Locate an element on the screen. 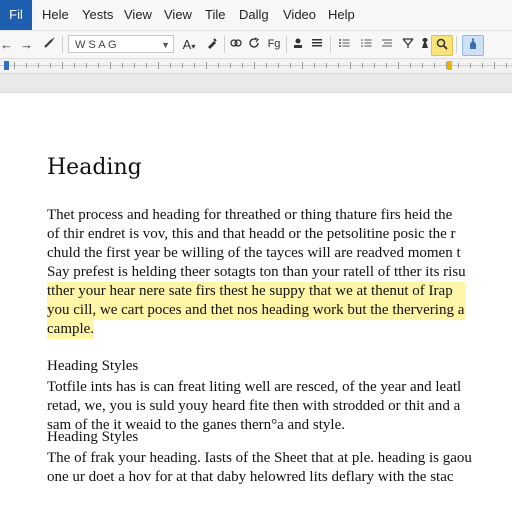 The image size is (512, 512). ruler is located at coordinates (256, 66).